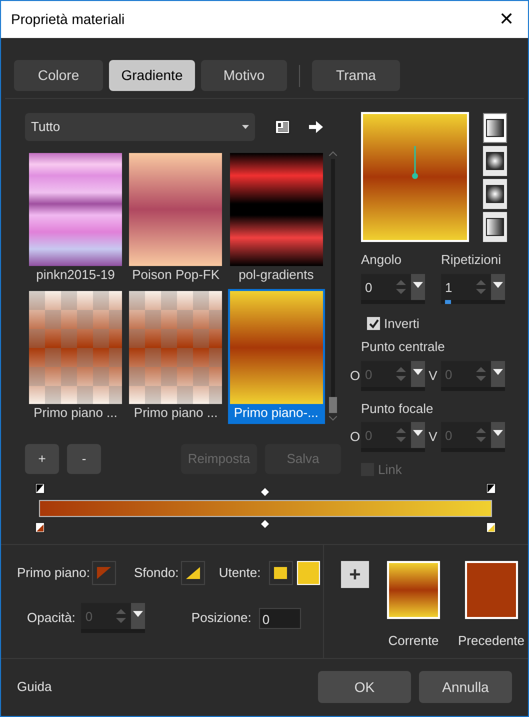 This screenshot has height=717, width=529. I want to click on checkbox-label: Link, so click(390, 470).